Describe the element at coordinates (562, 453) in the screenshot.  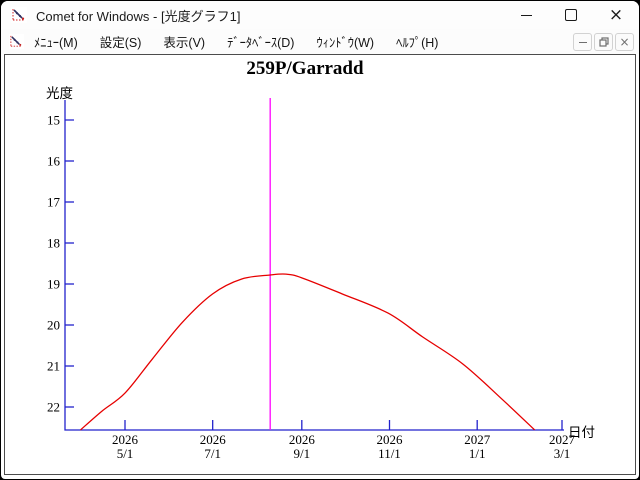
I see `x-tick-label-date: 3/1` at that location.